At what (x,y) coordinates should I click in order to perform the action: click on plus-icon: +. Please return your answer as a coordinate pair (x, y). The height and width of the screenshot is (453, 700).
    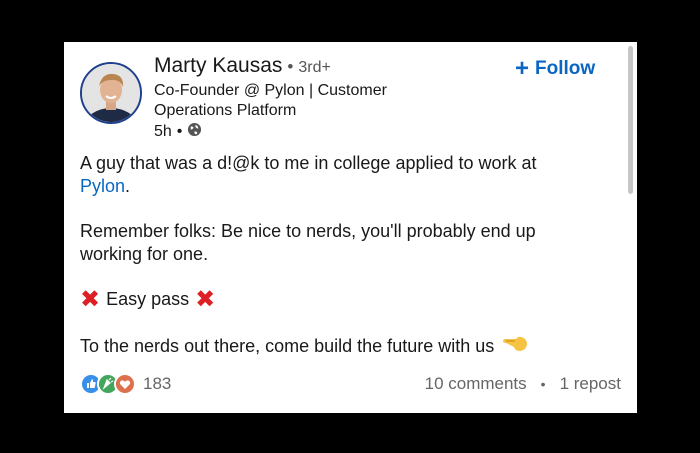
    Looking at the image, I should click on (522, 68).